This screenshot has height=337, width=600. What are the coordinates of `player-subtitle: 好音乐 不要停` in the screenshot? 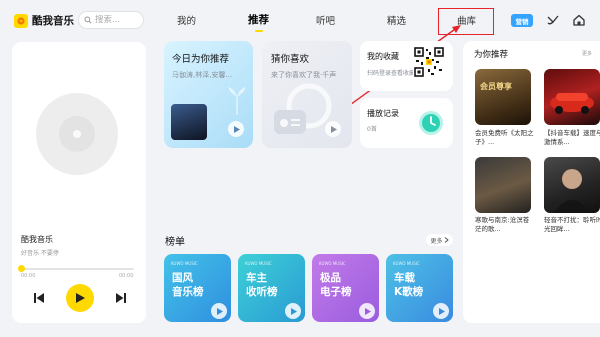 It's located at (40, 253).